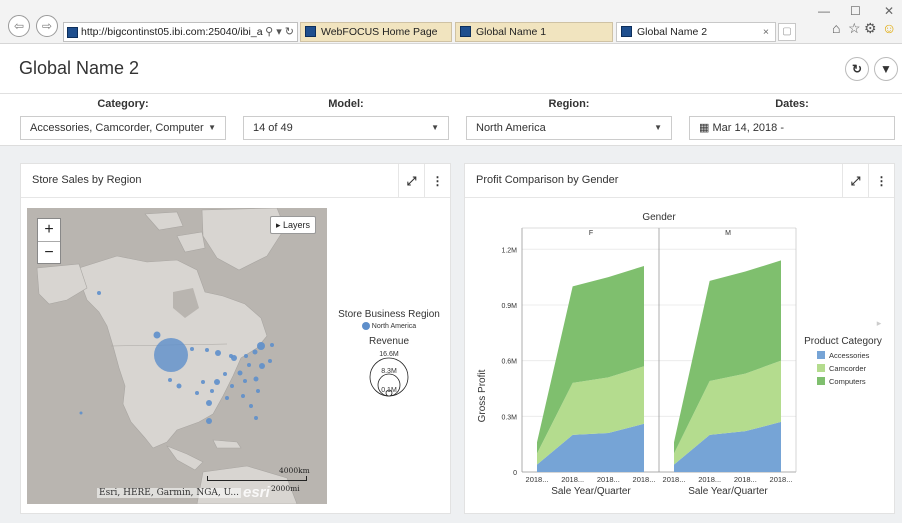 The image size is (902, 523). Describe the element at coordinates (889, 11) in the screenshot. I see `close-window-button: ✕` at that location.